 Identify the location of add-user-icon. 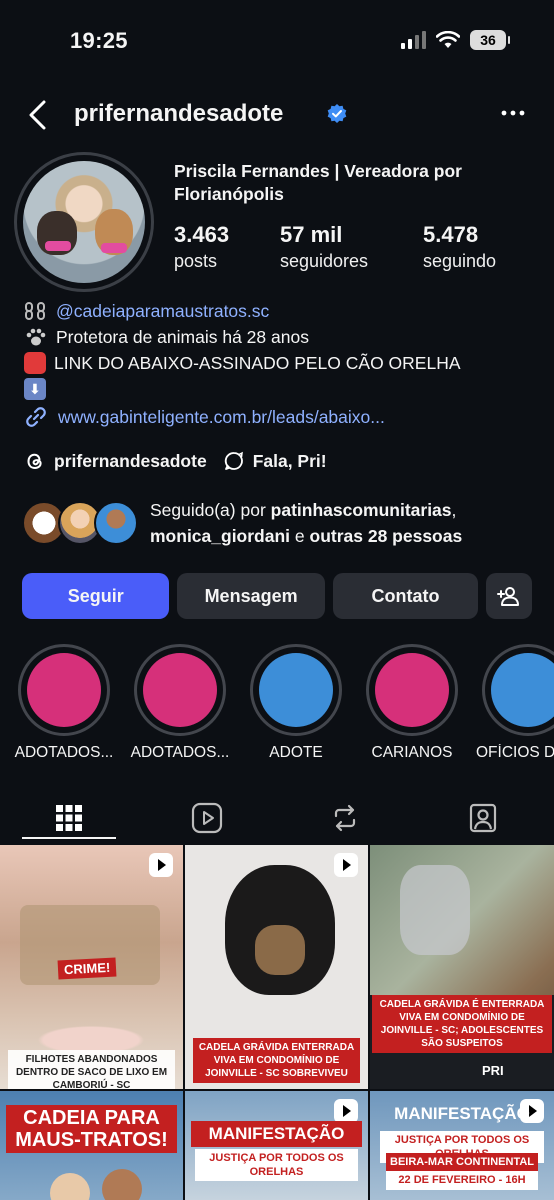
(508, 596).